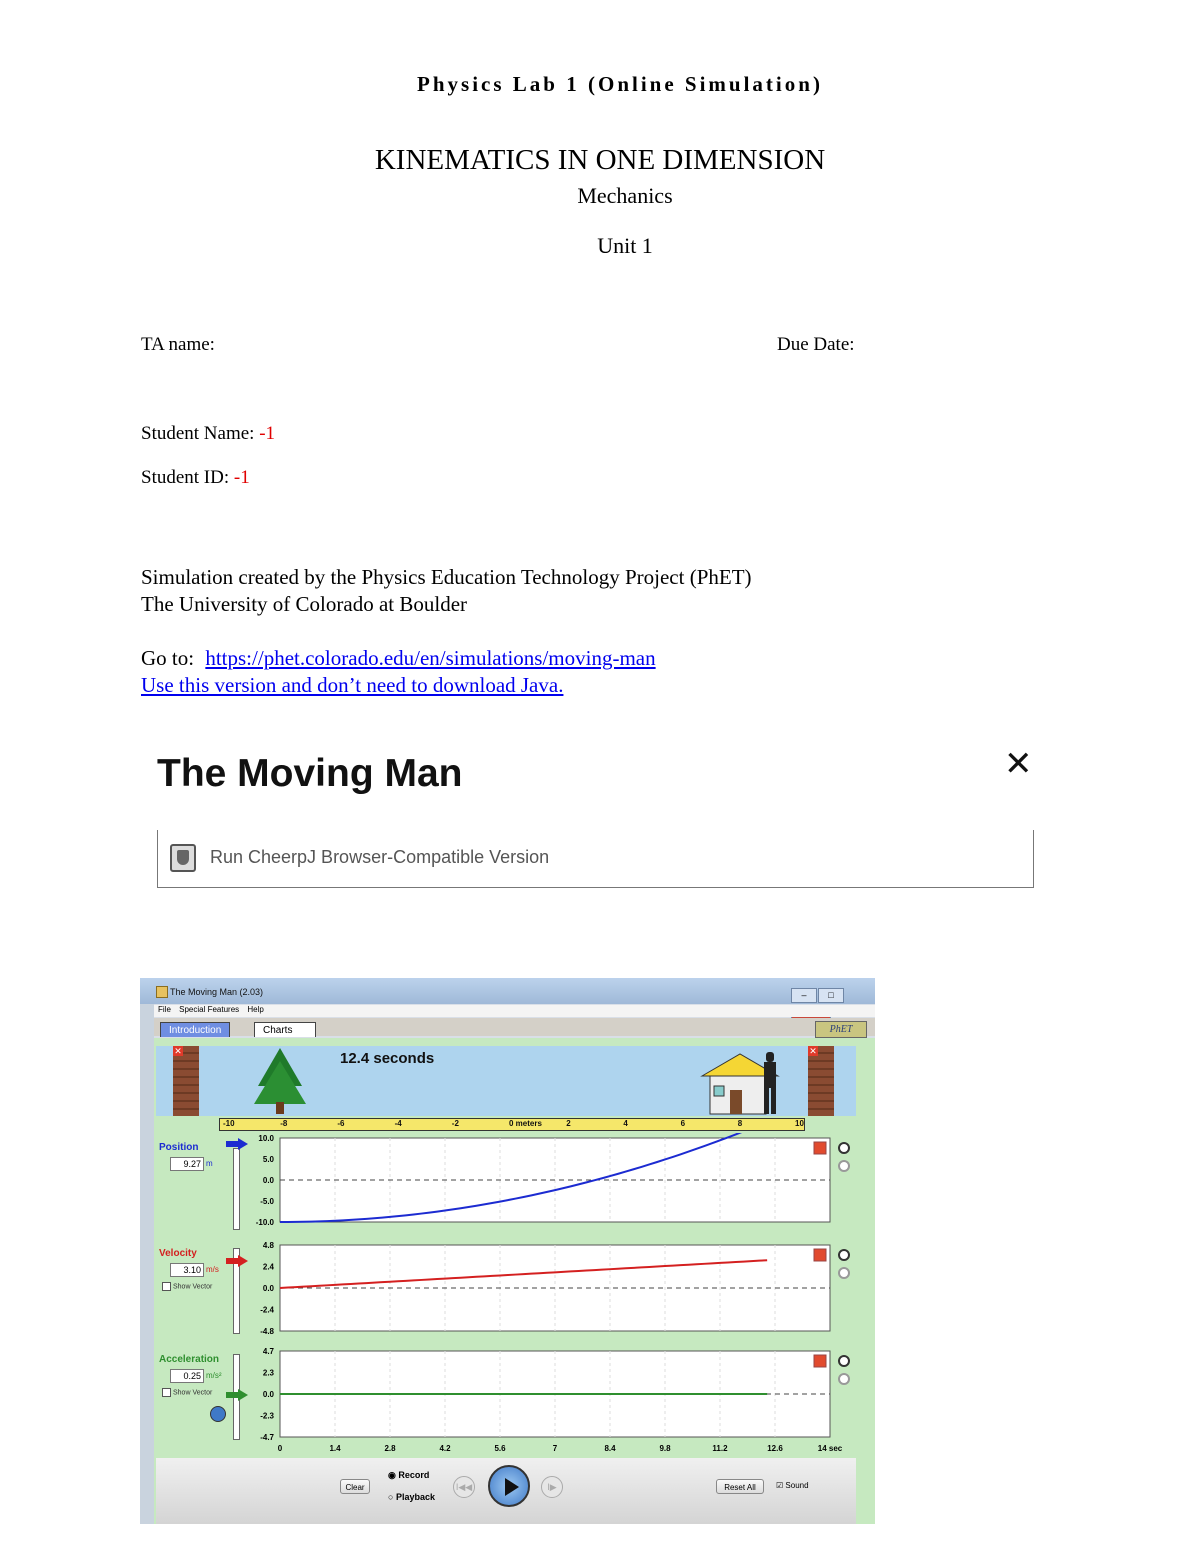 This screenshot has width=1200, height=1553. I want to click on moving-man-title: The Moving Man, so click(310, 773).